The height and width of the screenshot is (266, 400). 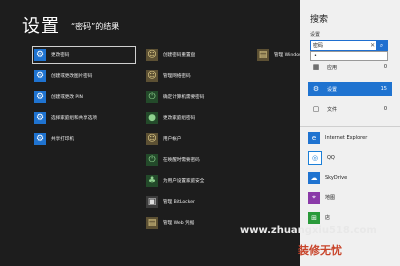 I want to click on result-family-safety: ♣ 为用户设置家庭安全, so click(x=175, y=181).